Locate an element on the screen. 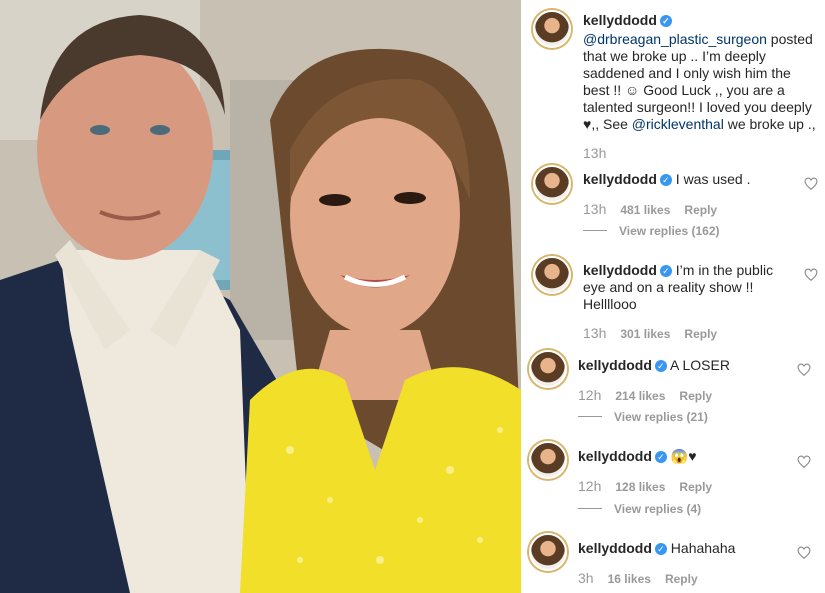  comment-meta: 13h 481 likes Reply is located at coordinates (650, 209).